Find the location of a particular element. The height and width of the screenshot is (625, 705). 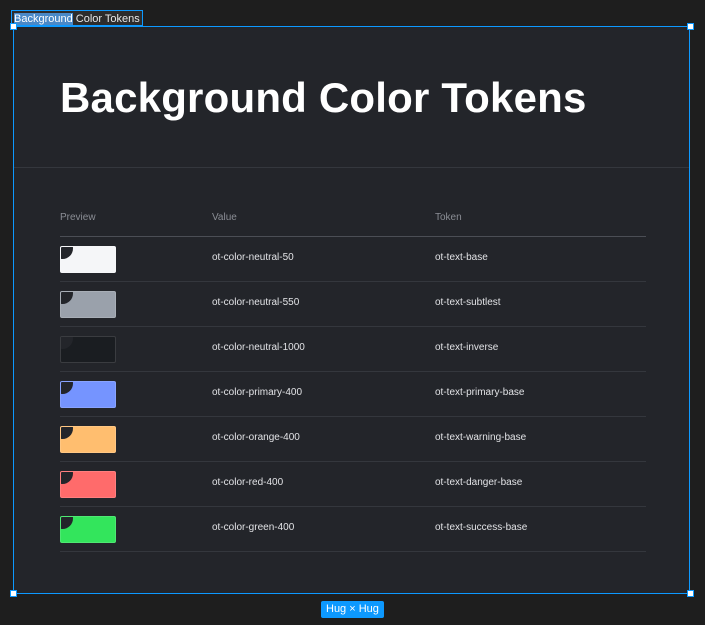

sizing-badge: Hug × Hug is located at coordinates (352, 609).